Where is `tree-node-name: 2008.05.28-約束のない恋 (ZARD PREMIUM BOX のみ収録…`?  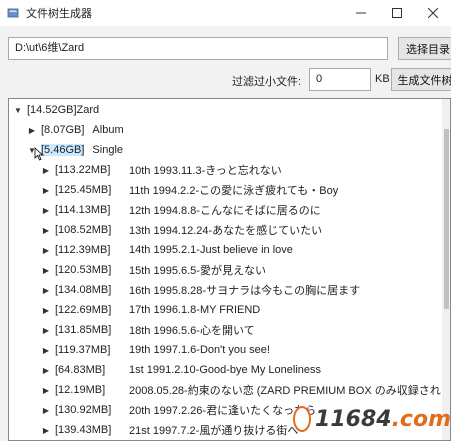
tree-node-name: 2008.05.28-約束のない恋 (ZARD PREMIUM BOX のみ収録… is located at coordinates (290, 391).